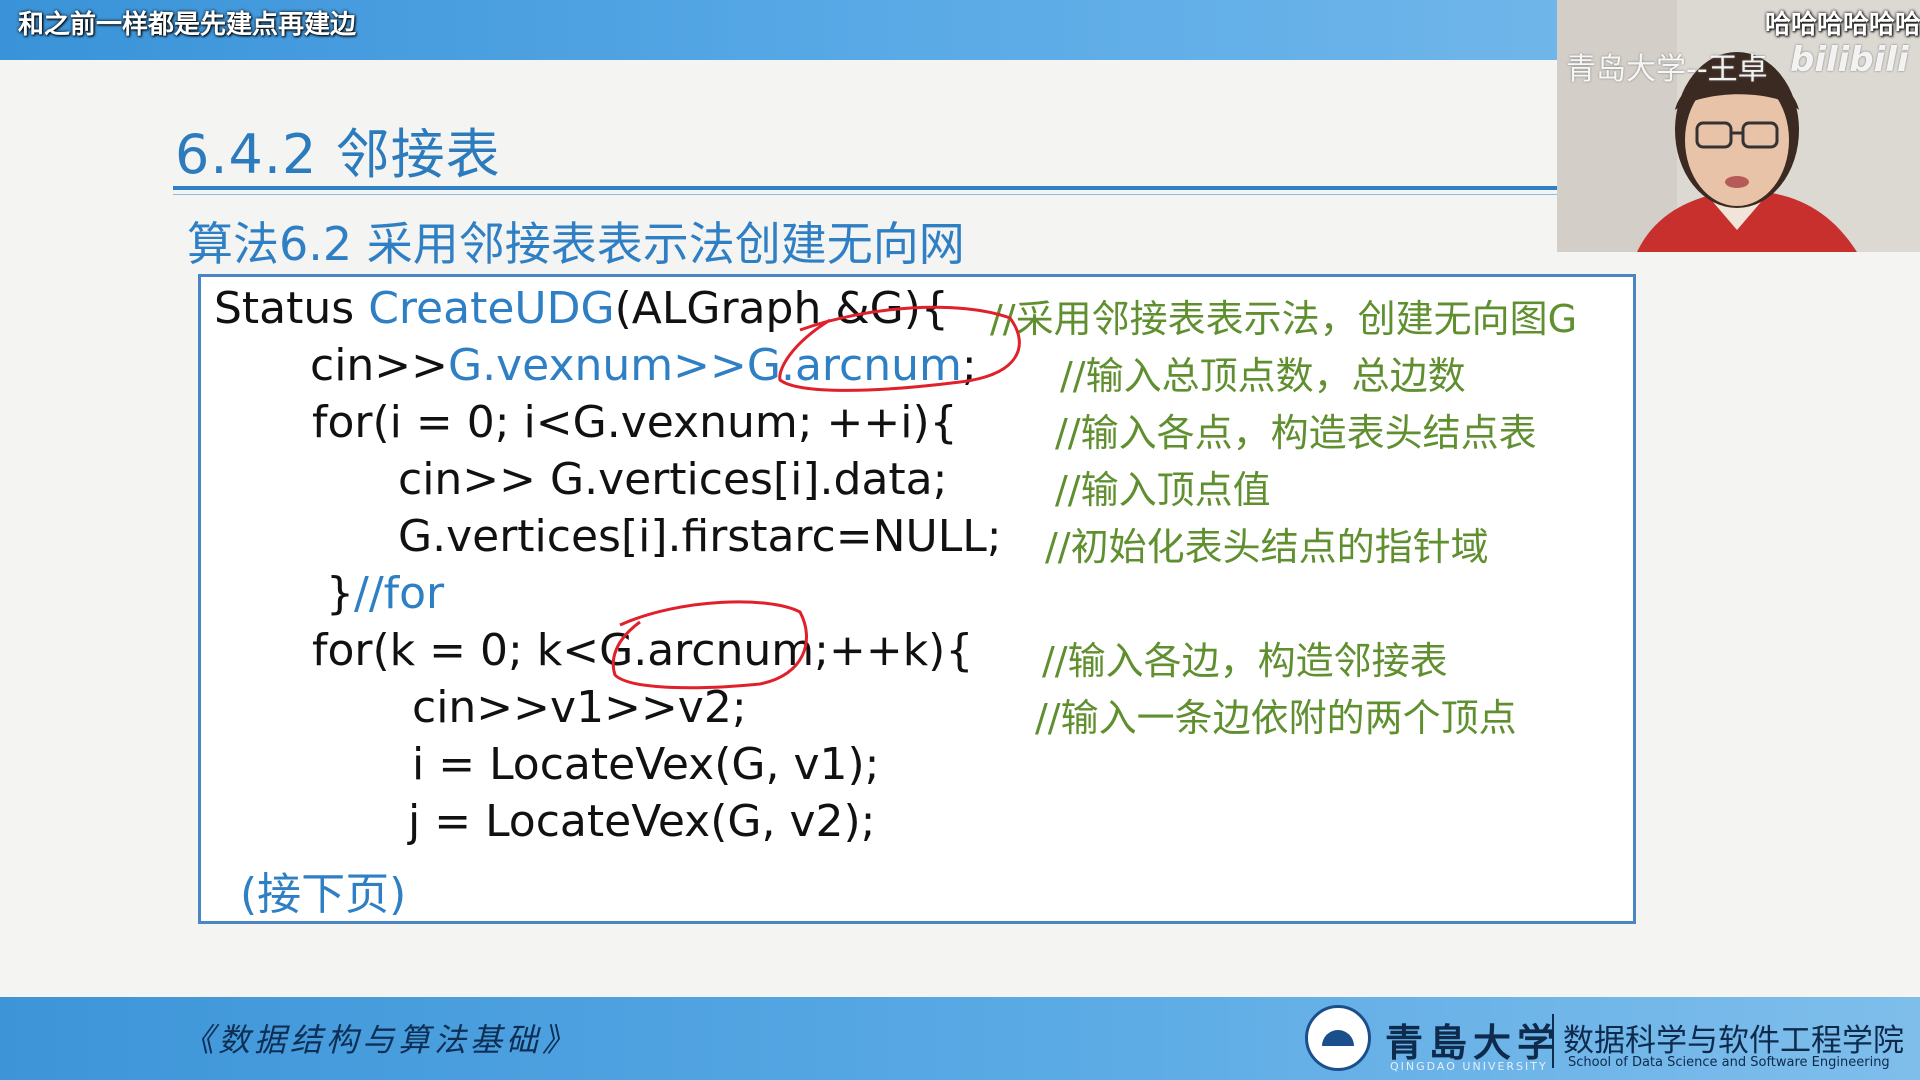 Image resolution: width=1920 pixels, height=1080 pixels. Describe the element at coordinates (865, 188) in the screenshot. I see `title-divider` at that location.